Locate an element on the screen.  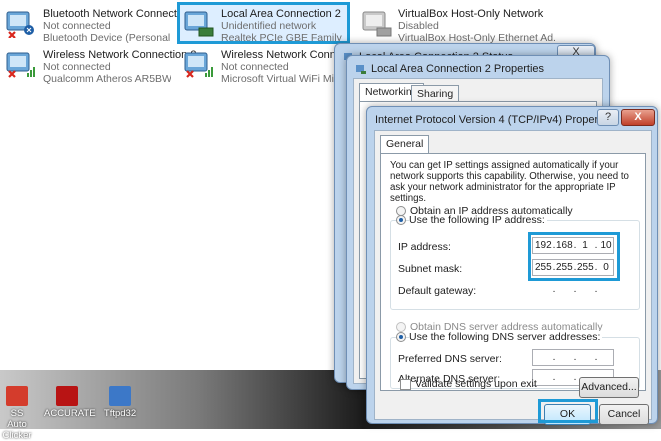
desktop-icon-ss-auto-clicker: SS Auto Clicker is located at coordinates (17, 413).